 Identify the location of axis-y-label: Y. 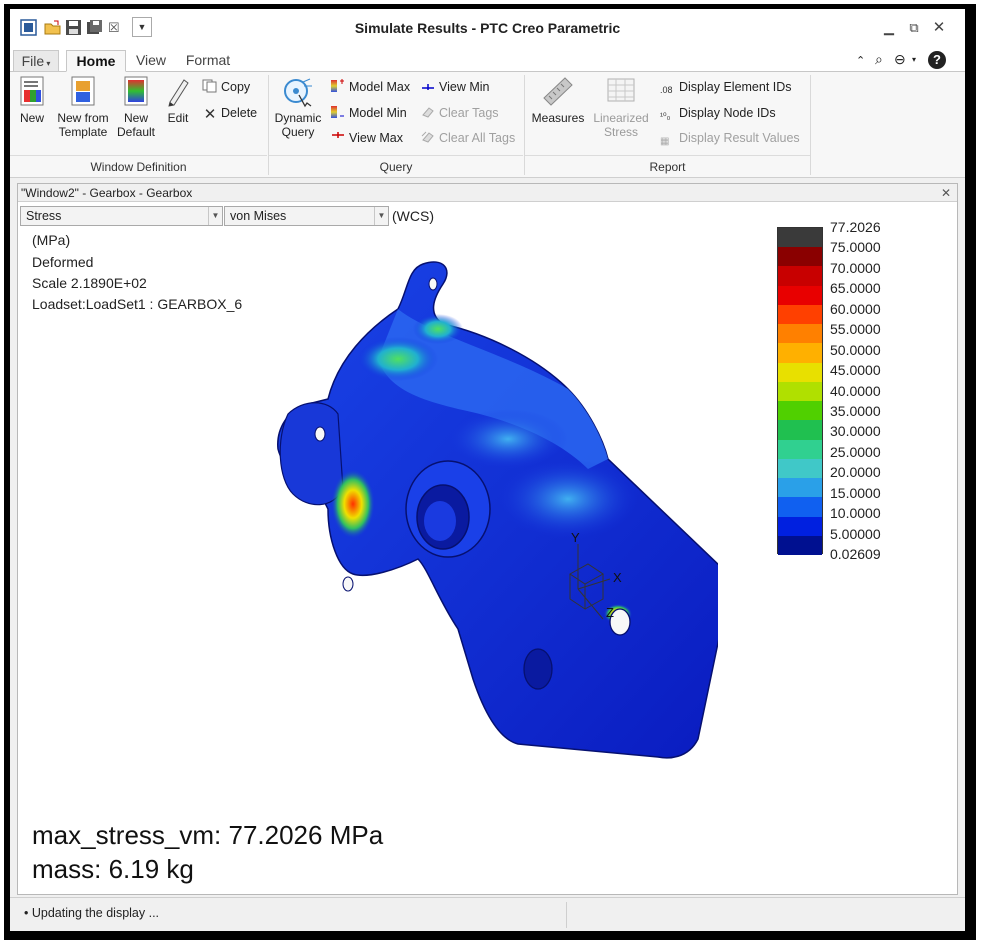
(575, 537).